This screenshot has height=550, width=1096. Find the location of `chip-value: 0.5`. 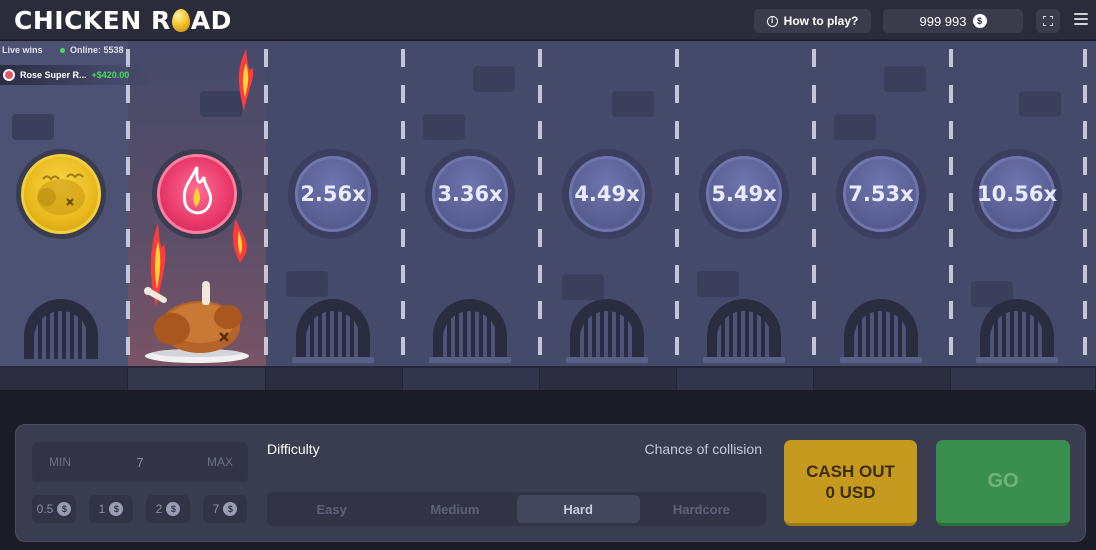

chip-value: 0.5 is located at coordinates (45, 509).